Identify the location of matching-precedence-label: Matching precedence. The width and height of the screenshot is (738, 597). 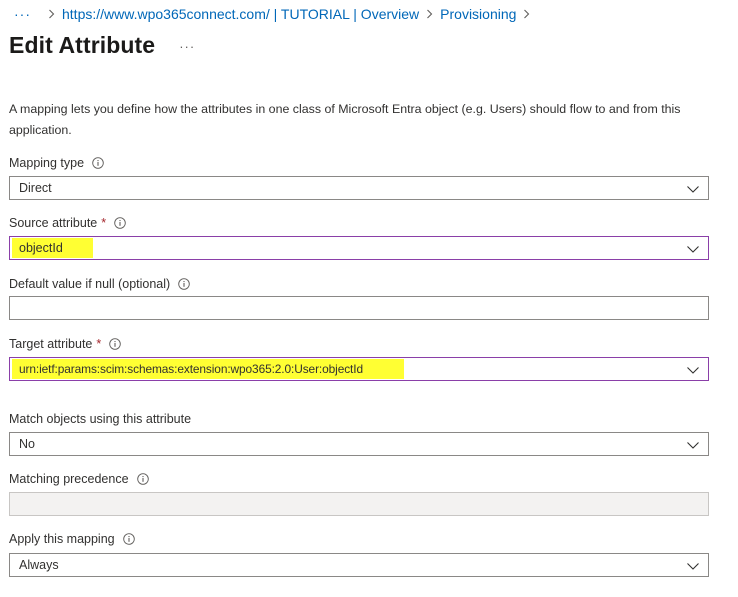
(79, 479).